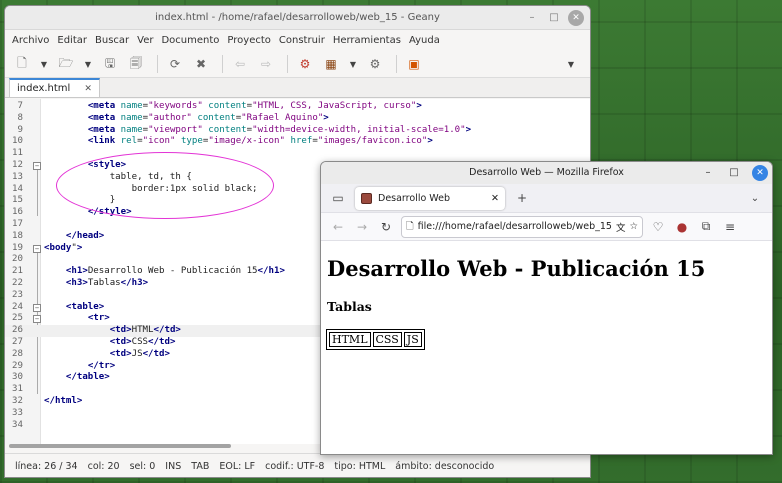  What do you see at coordinates (44, 64) in the screenshot?
I see `new-file-dropdown-icon: ▼` at bounding box center [44, 64].